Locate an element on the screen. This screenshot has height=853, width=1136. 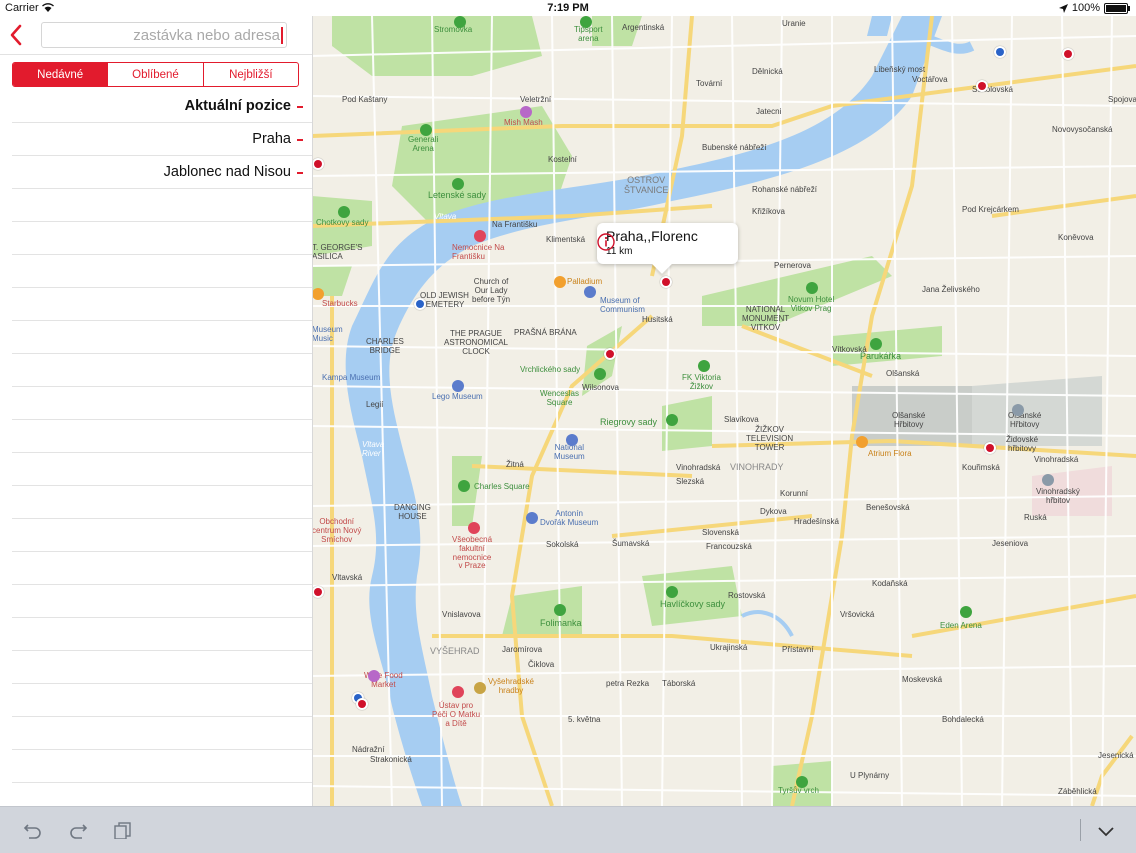
map-label: Kostelní is located at coordinates (562, 159).